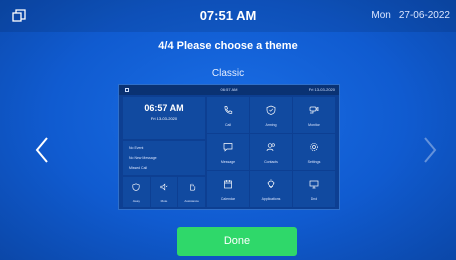 The height and width of the screenshot is (260, 456). What do you see at coordinates (271, 184) in the screenshot?
I see `lightbulb-icon` at bounding box center [271, 184].